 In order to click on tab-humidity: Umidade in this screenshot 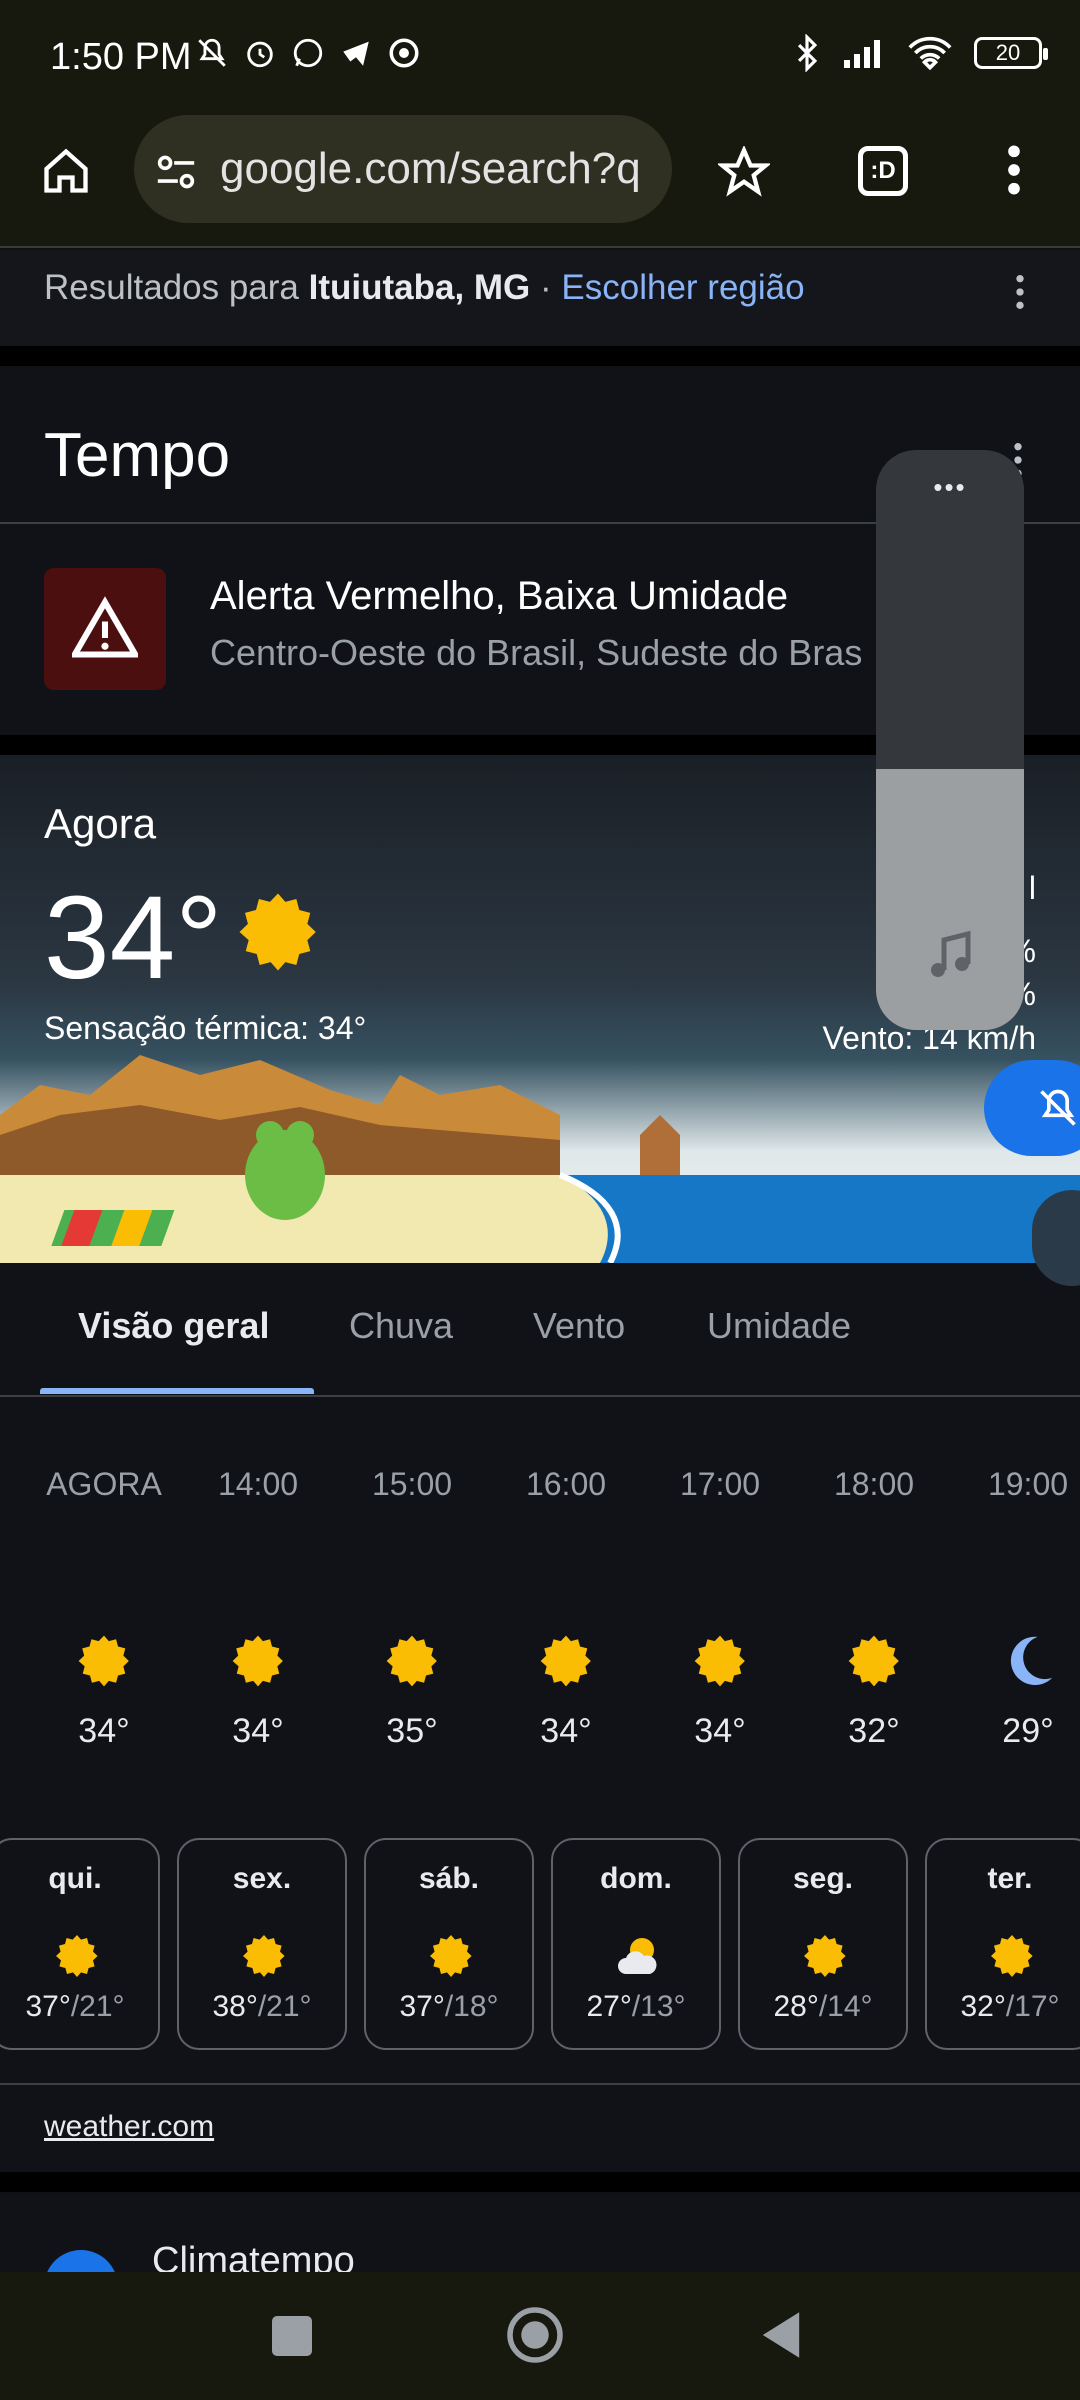, I will do `click(779, 1326)`.